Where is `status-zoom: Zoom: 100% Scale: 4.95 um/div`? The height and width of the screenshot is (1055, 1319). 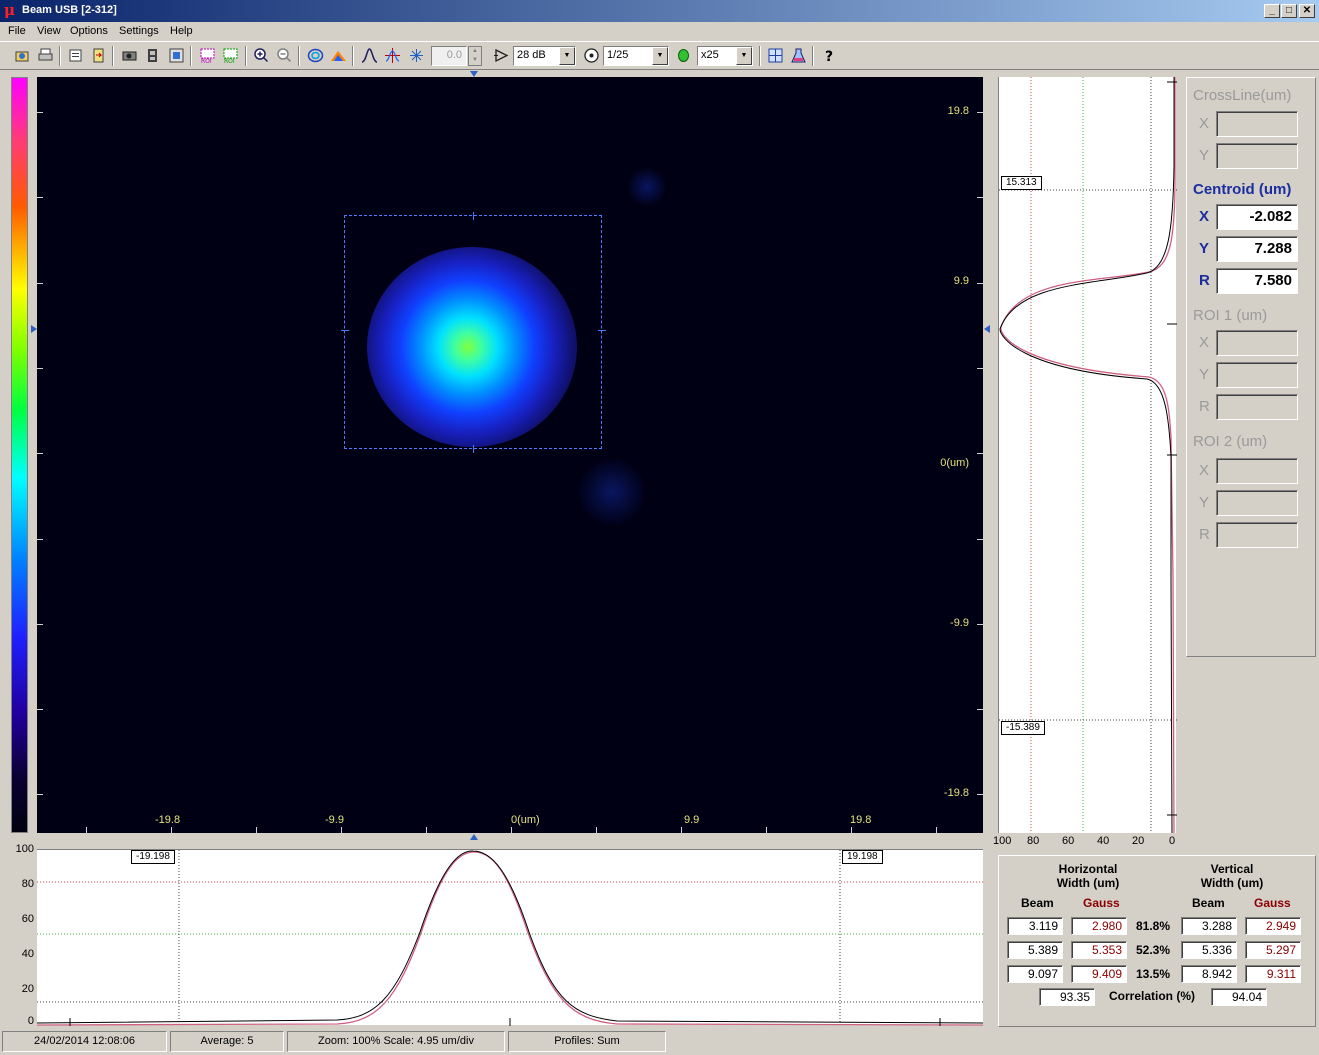
status-zoom: Zoom: 100% Scale: 4.95 um/div is located at coordinates (396, 1041).